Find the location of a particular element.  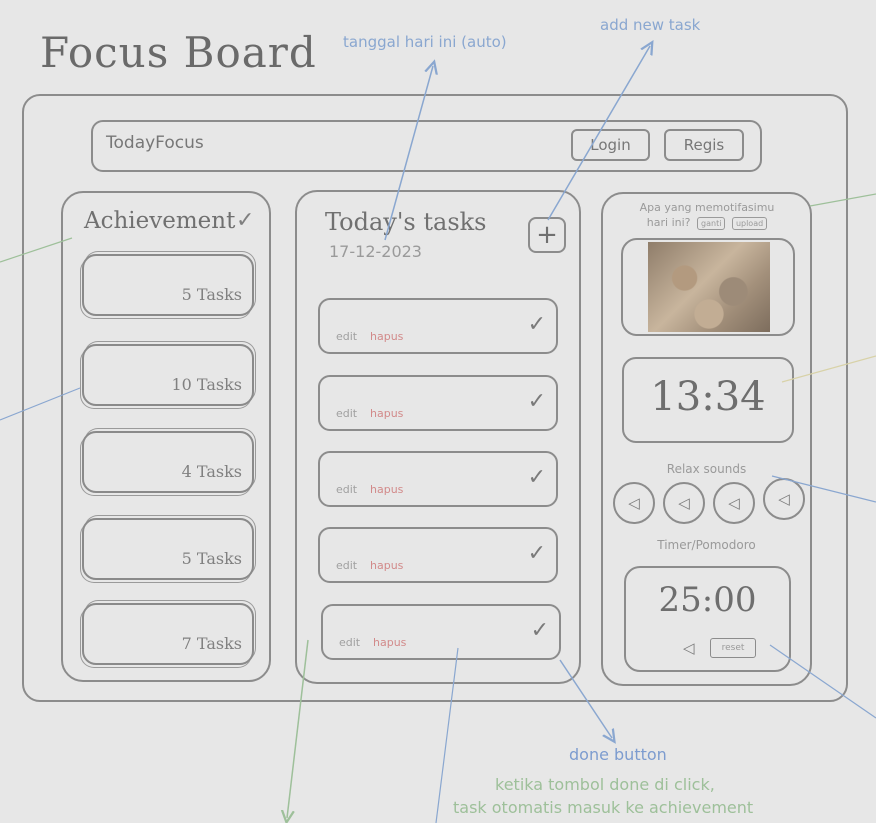

arrow-right-clock is located at coordinates (828, 369).